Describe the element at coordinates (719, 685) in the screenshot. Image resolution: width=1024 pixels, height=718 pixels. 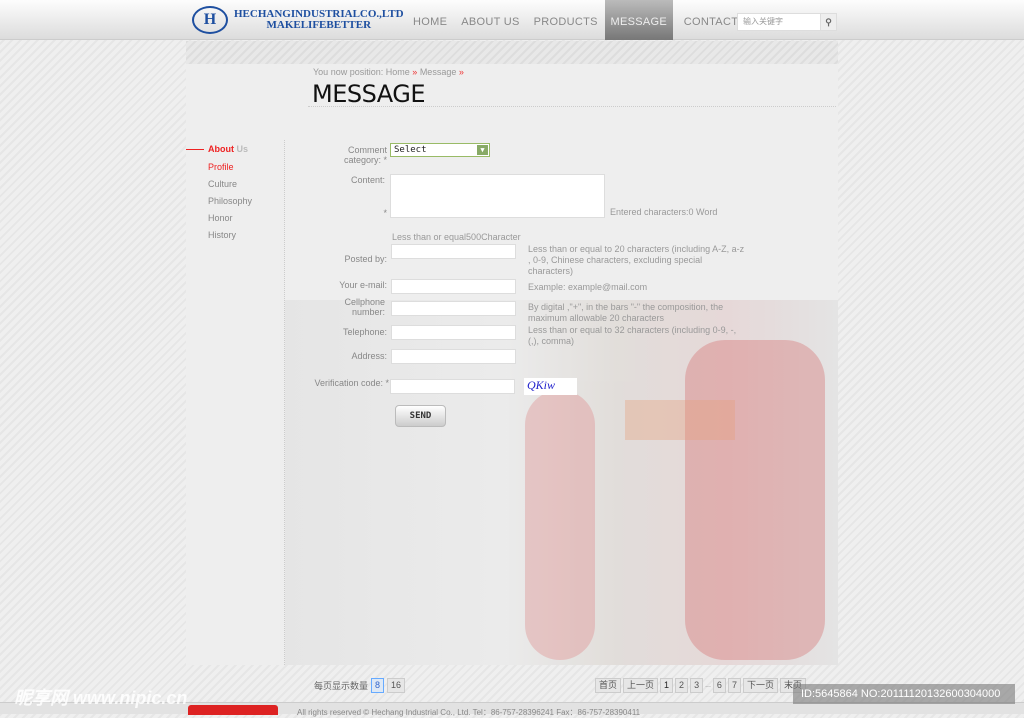
I see `page-6: 6` at that location.